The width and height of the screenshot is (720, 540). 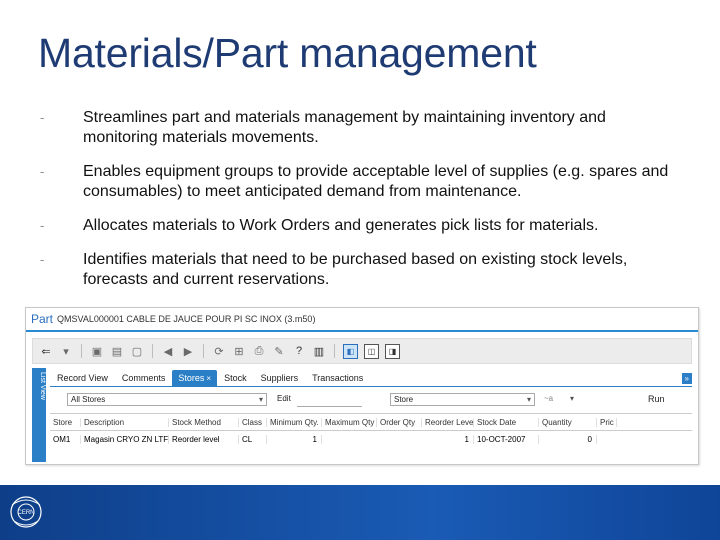 What do you see at coordinates (66, 351) in the screenshot?
I see `dropdown-caret-icon: ▾` at bounding box center [66, 351].